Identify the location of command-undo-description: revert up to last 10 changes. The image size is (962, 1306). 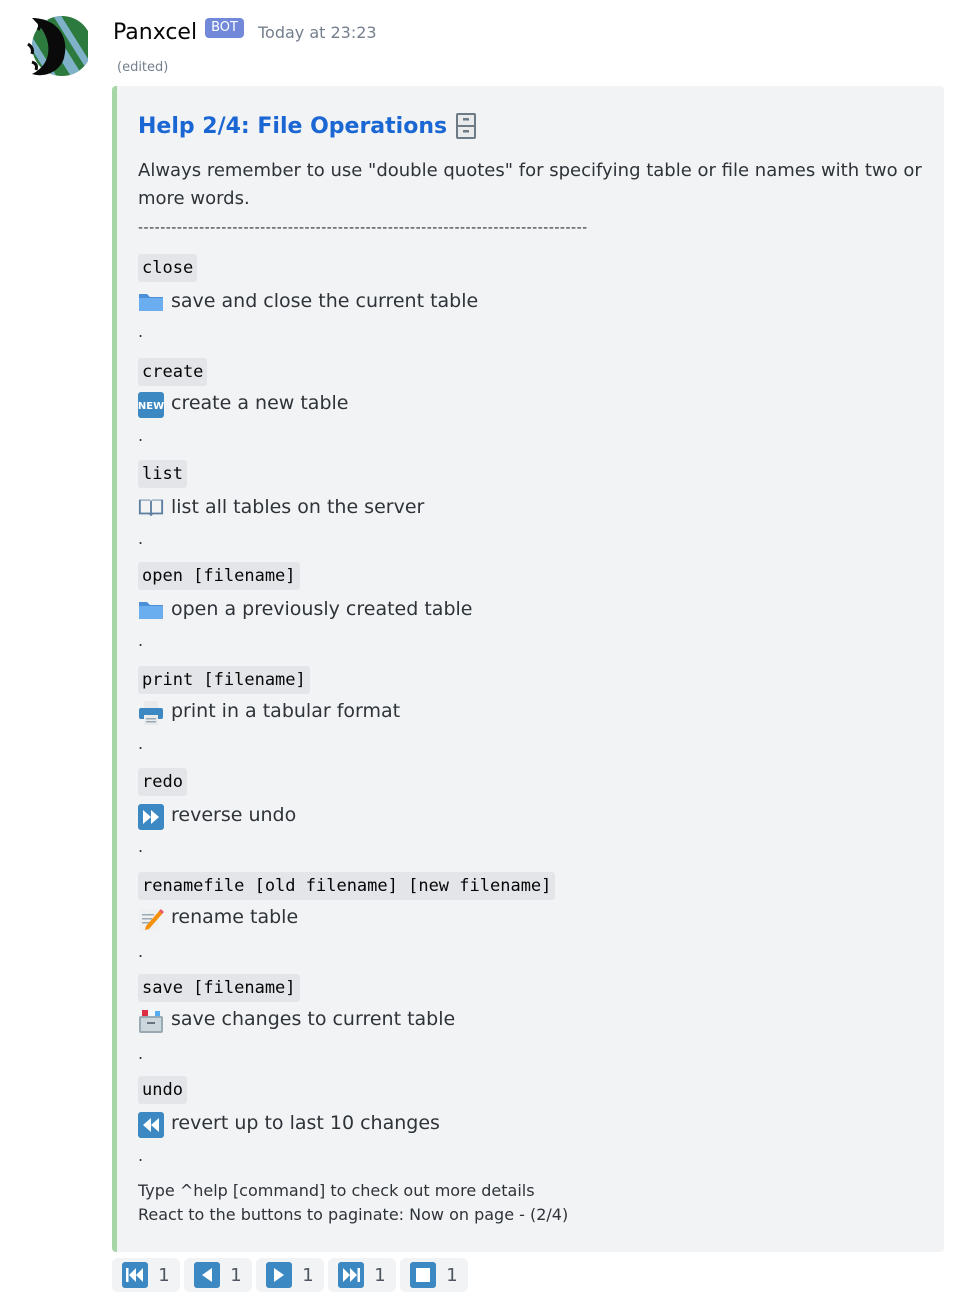
(289, 1125).